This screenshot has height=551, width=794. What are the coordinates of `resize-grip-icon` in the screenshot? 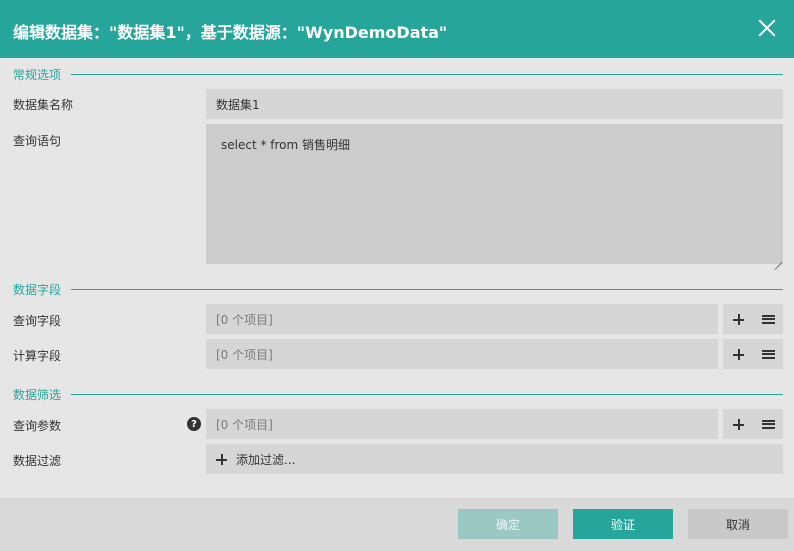 It's located at (777, 258).